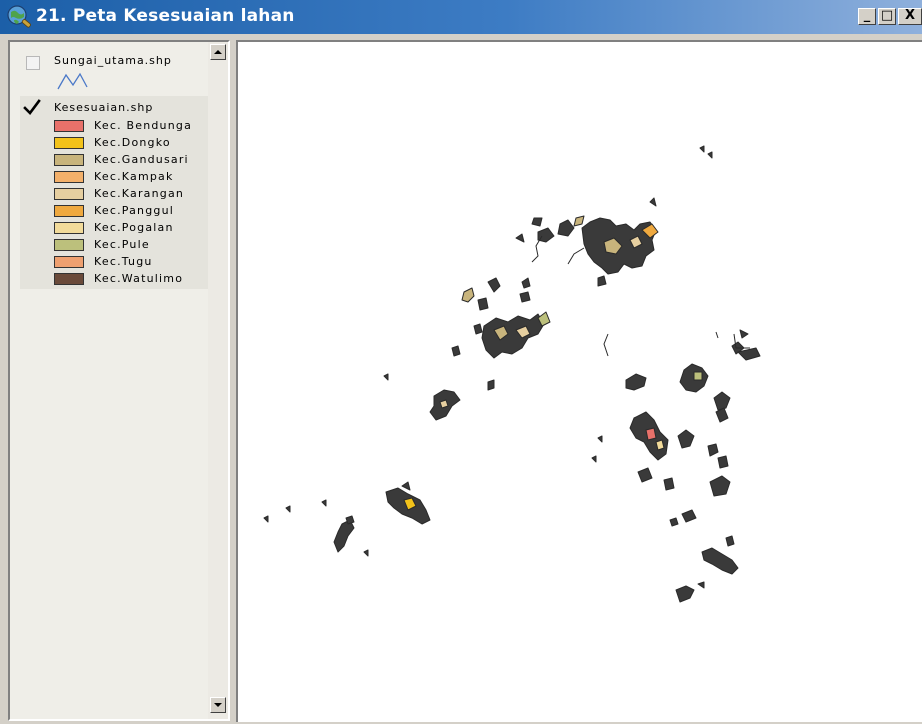 This screenshot has height=724, width=922. What do you see at coordinates (141, 159) in the screenshot?
I see `legend-label: Kec.Gandusari` at bounding box center [141, 159].